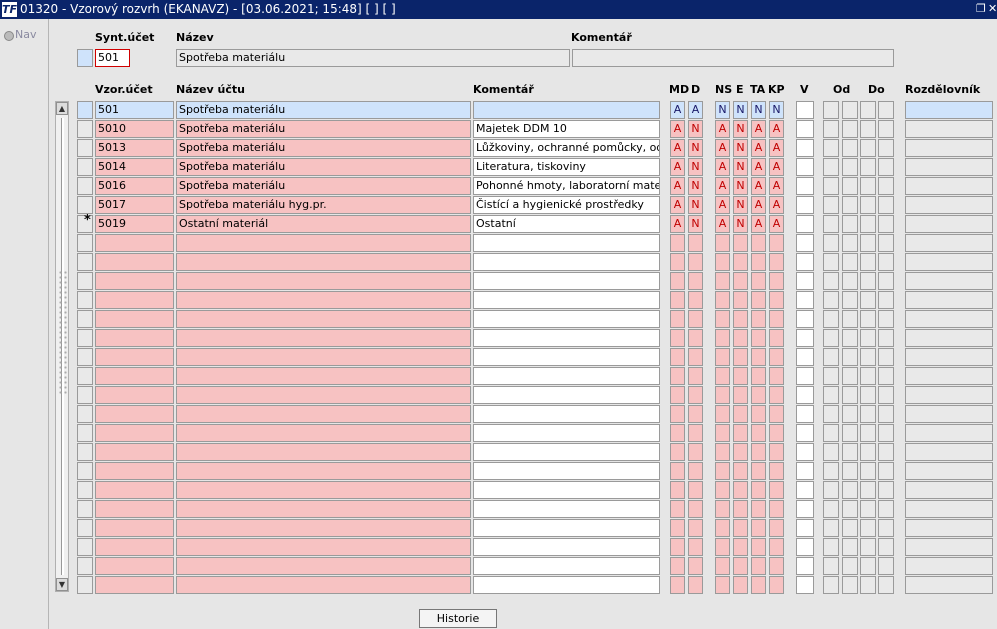 This screenshot has width=997, height=629. I want to click on ucet-cell: 5016, so click(134, 186).